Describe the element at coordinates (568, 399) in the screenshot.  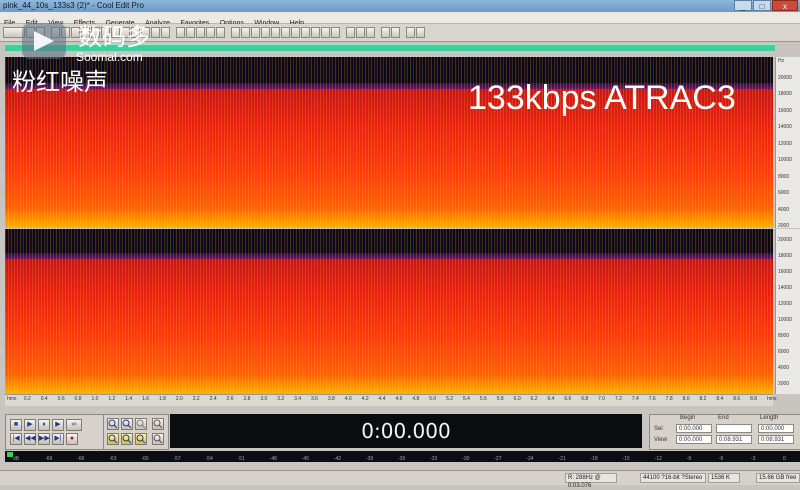
I see `time-tick: 6.6` at that location.